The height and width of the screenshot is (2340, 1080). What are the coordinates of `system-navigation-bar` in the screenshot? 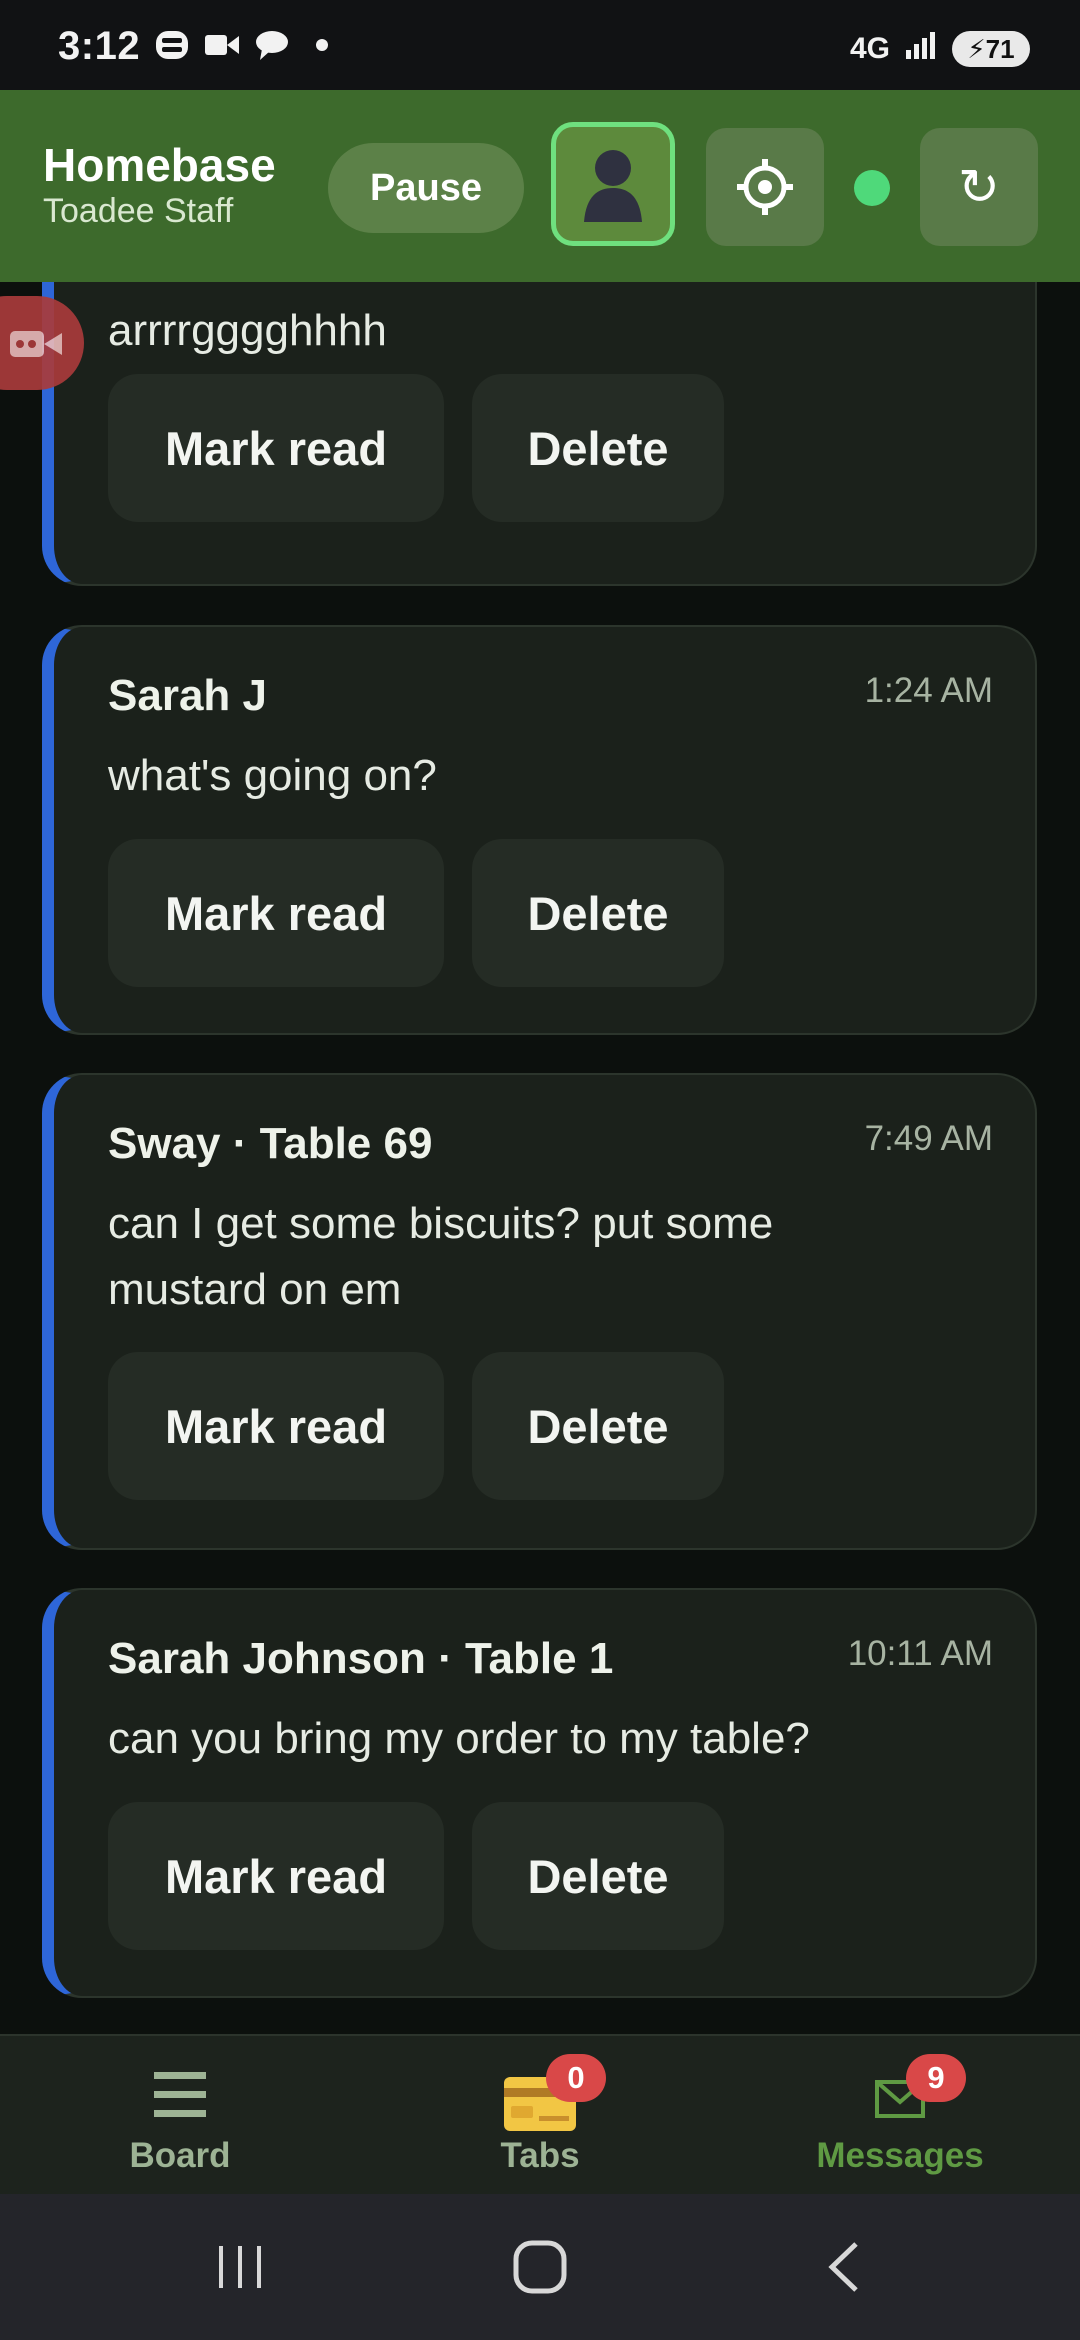 It's located at (540, 2267).